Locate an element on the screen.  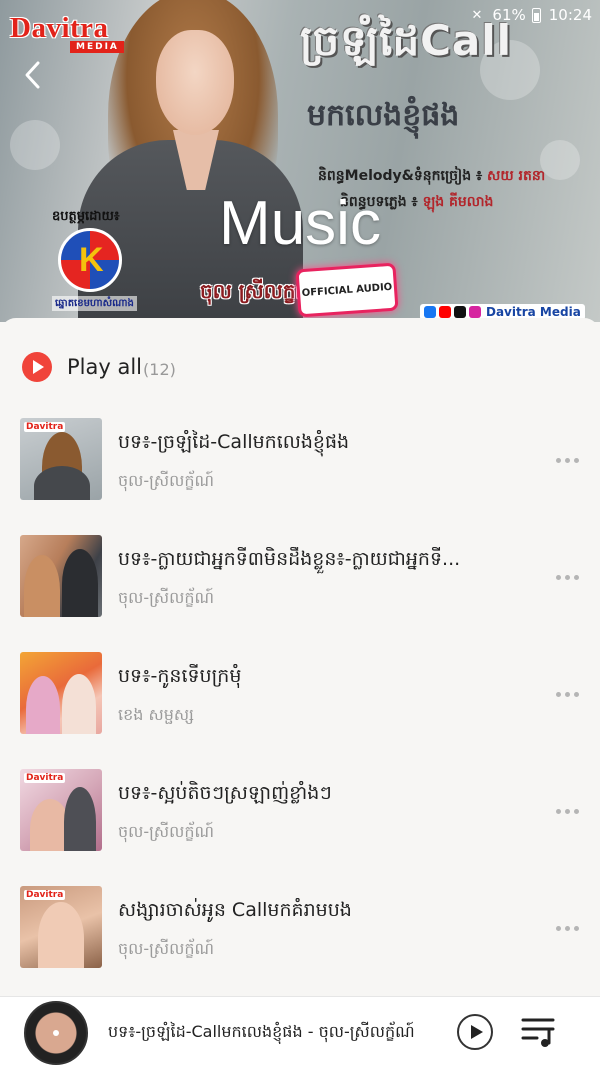
queue-list-icon is located at coordinates (538, 1032).